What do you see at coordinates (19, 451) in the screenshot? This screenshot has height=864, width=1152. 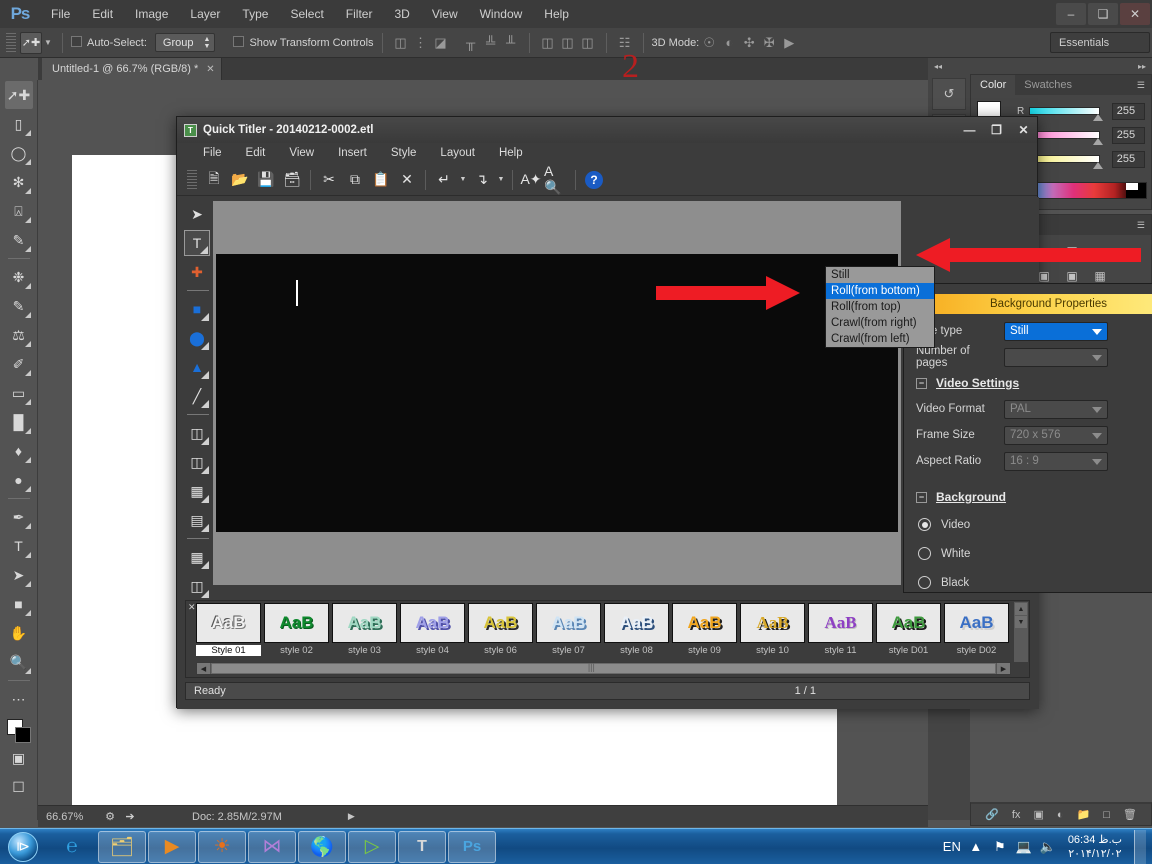 I see `blur-tool: ♦` at bounding box center [19, 451].